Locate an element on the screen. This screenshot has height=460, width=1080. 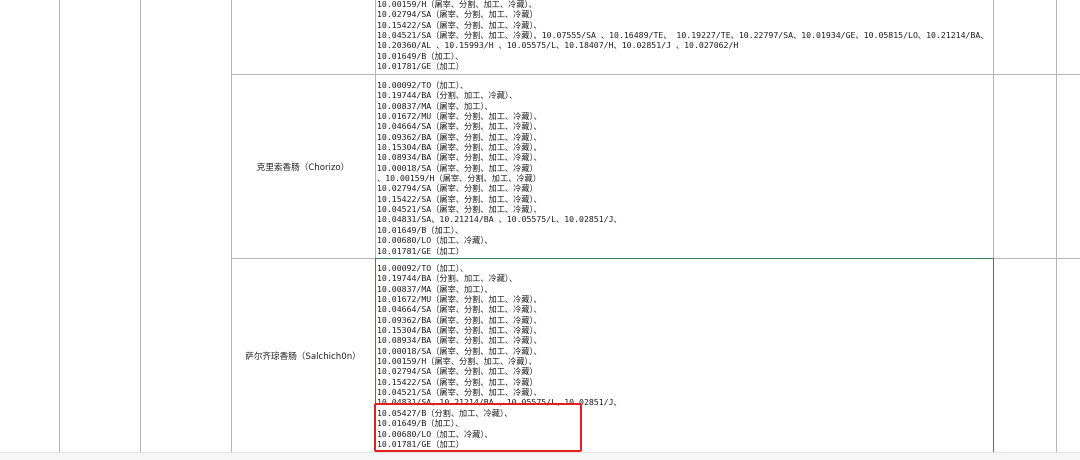
table-cell-product-name: 萨尔齐琼香肠（Salchich0n） is located at coordinates (303, 356).